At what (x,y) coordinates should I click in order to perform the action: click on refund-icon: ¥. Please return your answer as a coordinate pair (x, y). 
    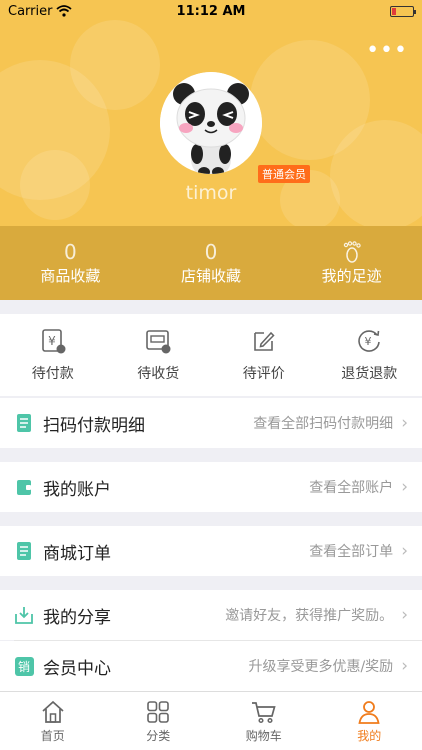
    Looking at the image, I should click on (369, 341).